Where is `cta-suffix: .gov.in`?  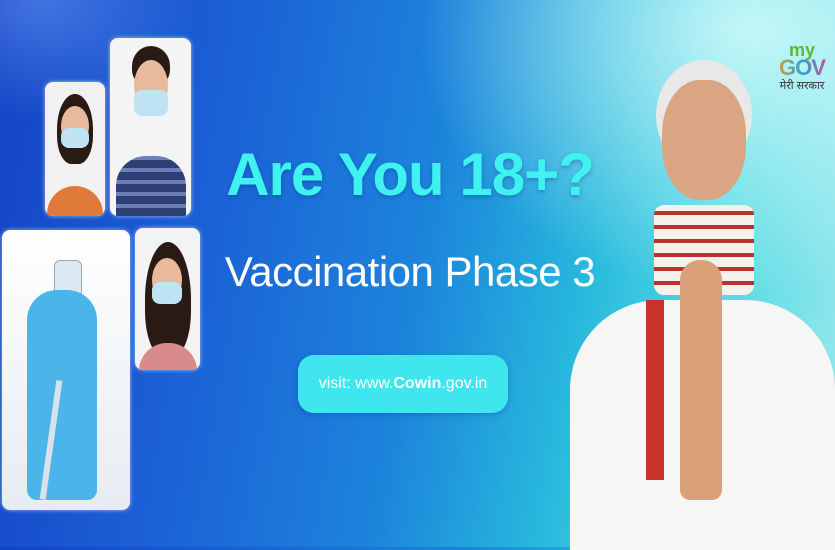
cta-suffix: .gov.in is located at coordinates (464, 383).